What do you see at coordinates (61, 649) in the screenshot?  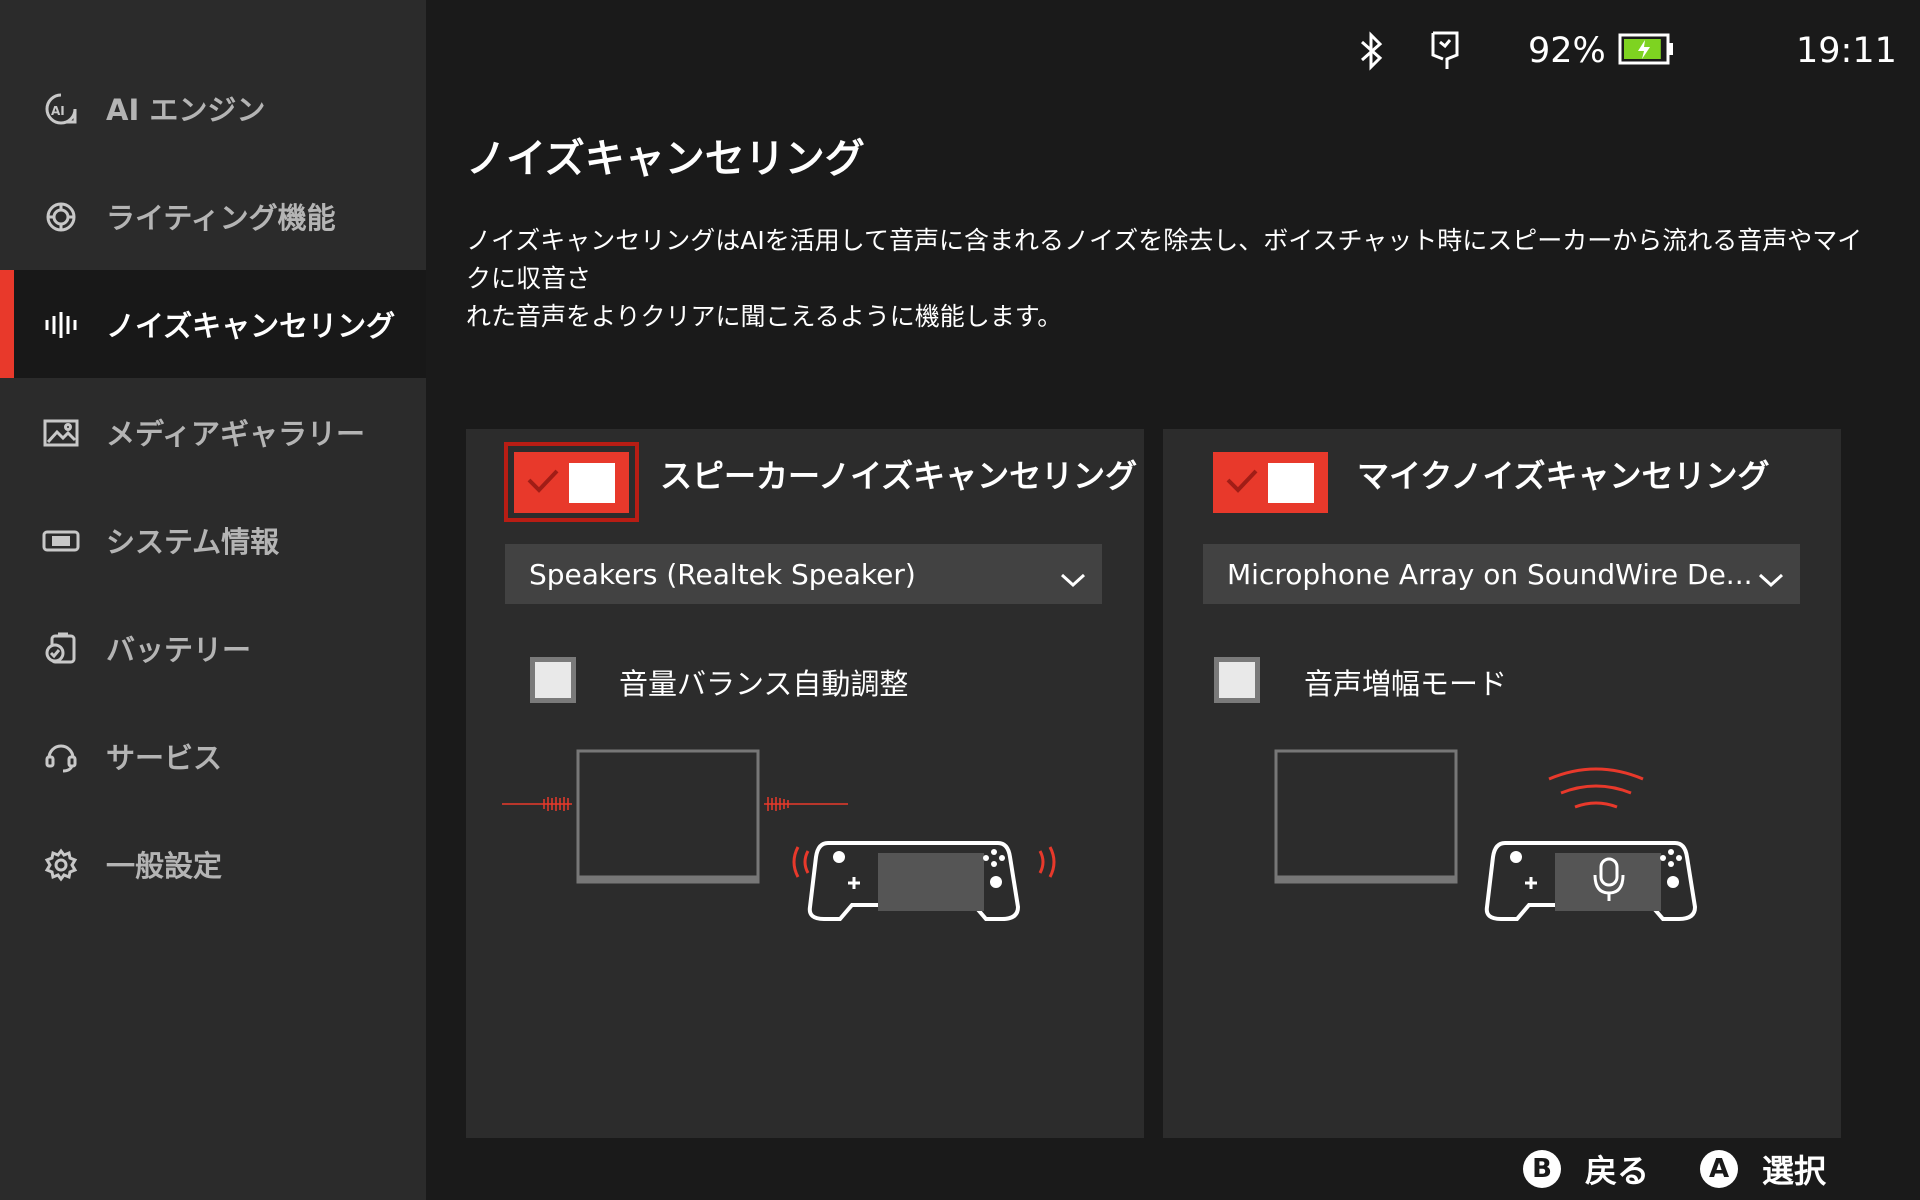 I see `battery-check-icon` at bounding box center [61, 649].